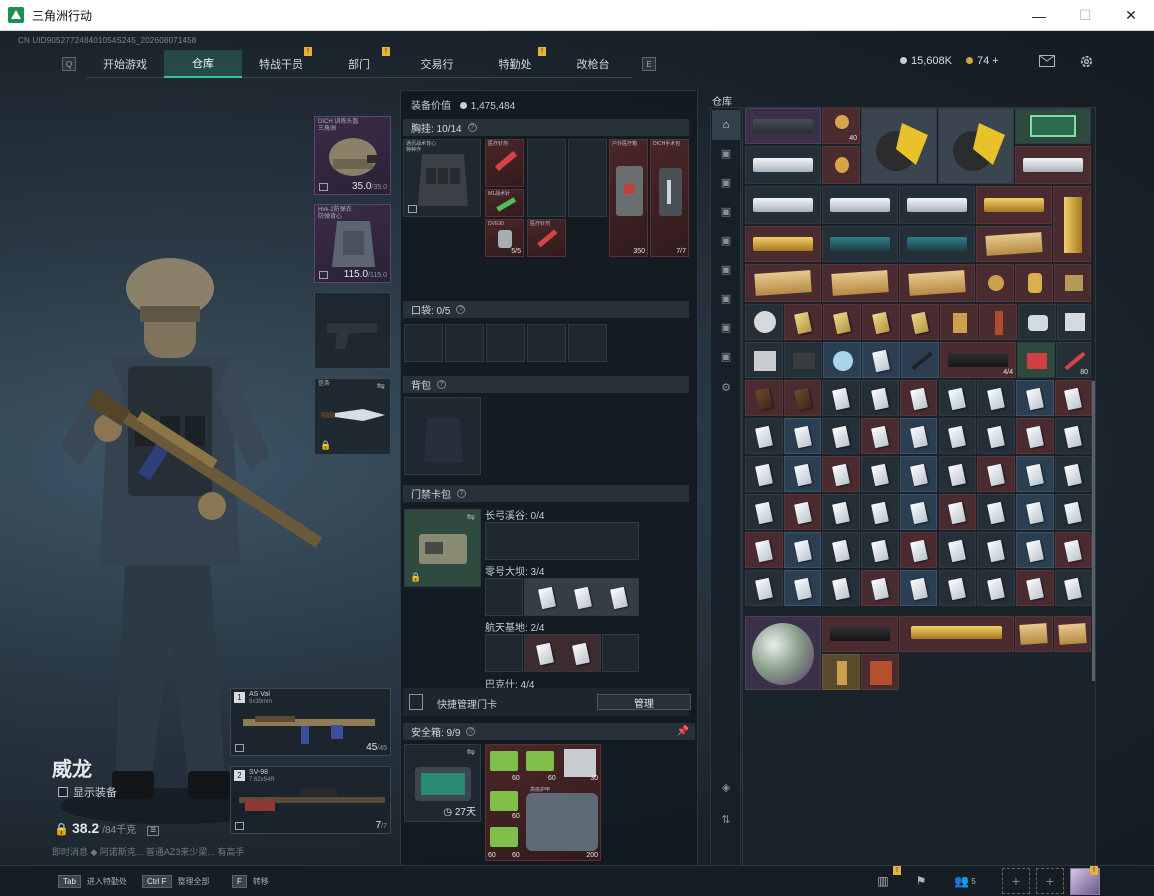 The height and width of the screenshot is (896, 1154). What do you see at coordinates (515, 62) in the screenshot?
I see `tab-special-ops: 特勤处!` at bounding box center [515, 62].